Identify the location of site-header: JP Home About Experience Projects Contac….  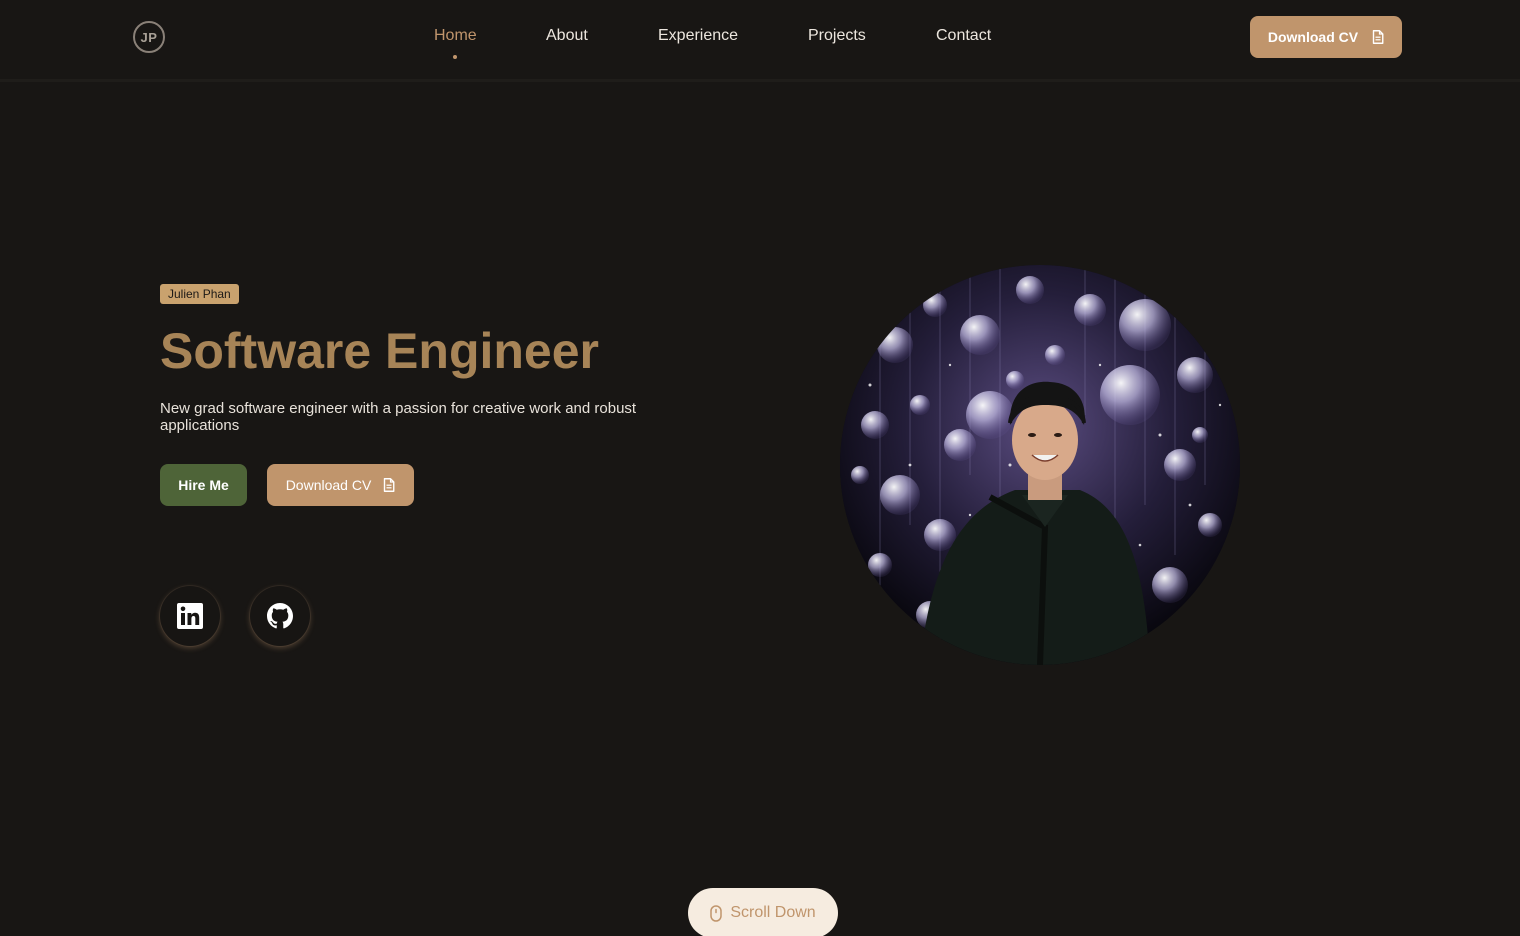
(760, 41).